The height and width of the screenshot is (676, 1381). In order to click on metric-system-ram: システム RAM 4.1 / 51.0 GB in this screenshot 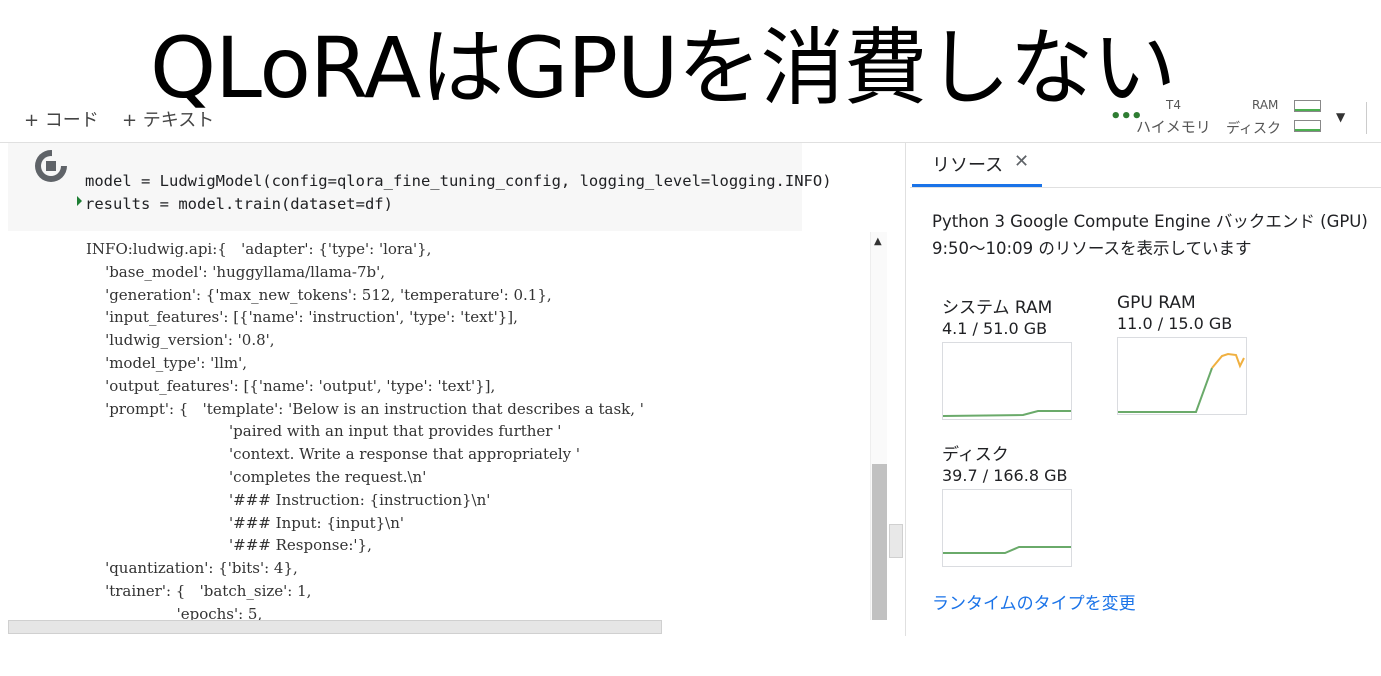, I will do `click(1007, 356)`.